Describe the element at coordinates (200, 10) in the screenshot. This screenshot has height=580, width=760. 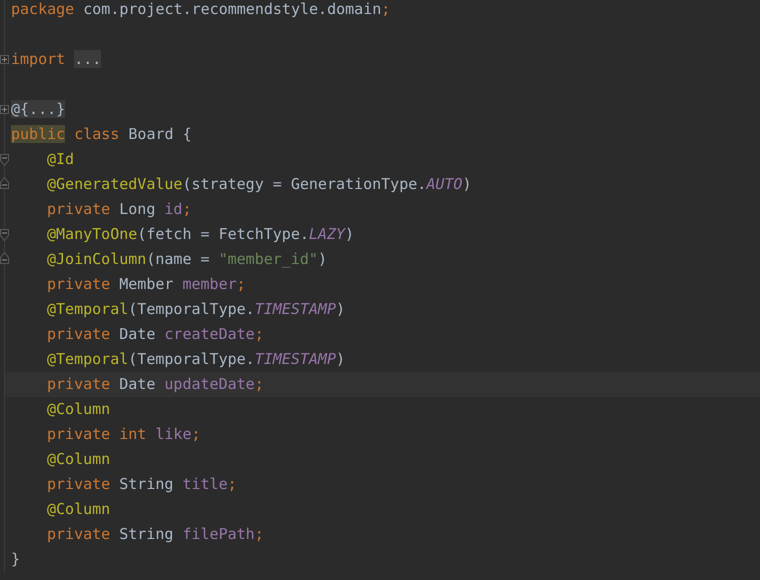
I see `code-line: package com.project.recommendstyle.domain;` at that location.